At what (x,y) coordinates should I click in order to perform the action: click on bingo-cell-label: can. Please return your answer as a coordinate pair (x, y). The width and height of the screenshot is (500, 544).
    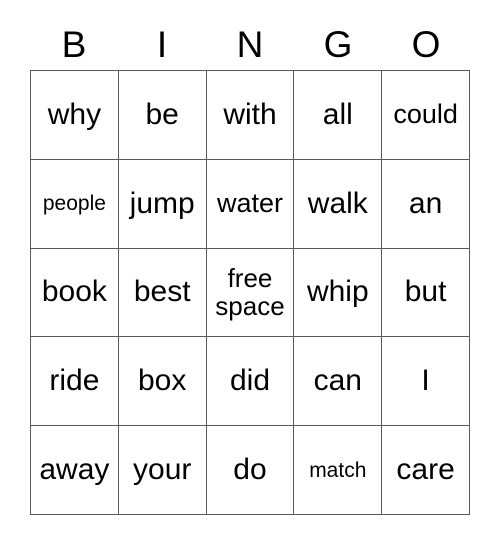
    Looking at the image, I should click on (337, 381).